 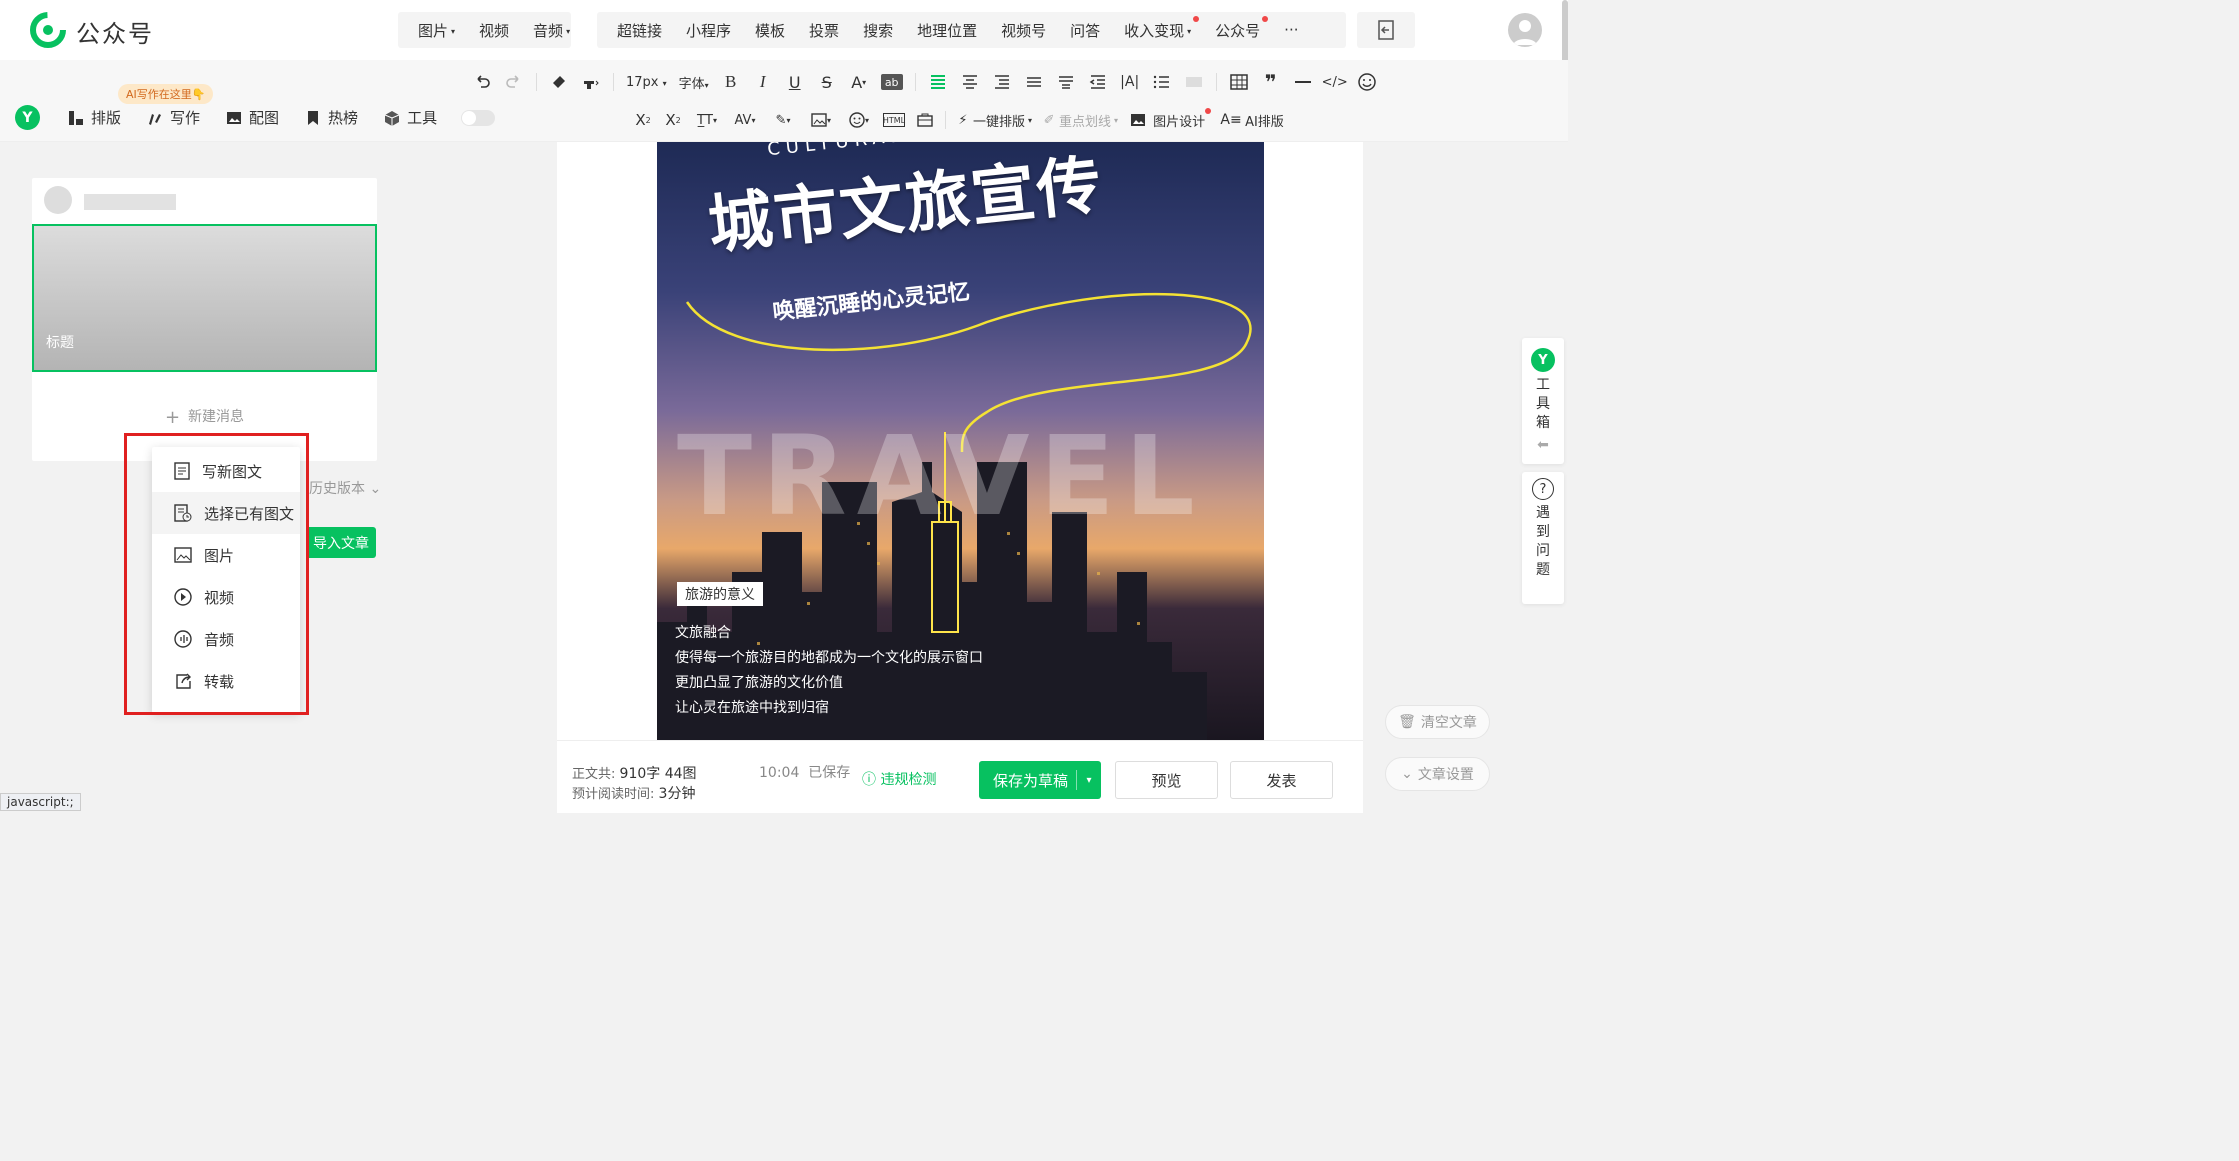 What do you see at coordinates (708, 30) in the screenshot?
I see `nav-miniprogram: 小程序` at bounding box center [708, 30].